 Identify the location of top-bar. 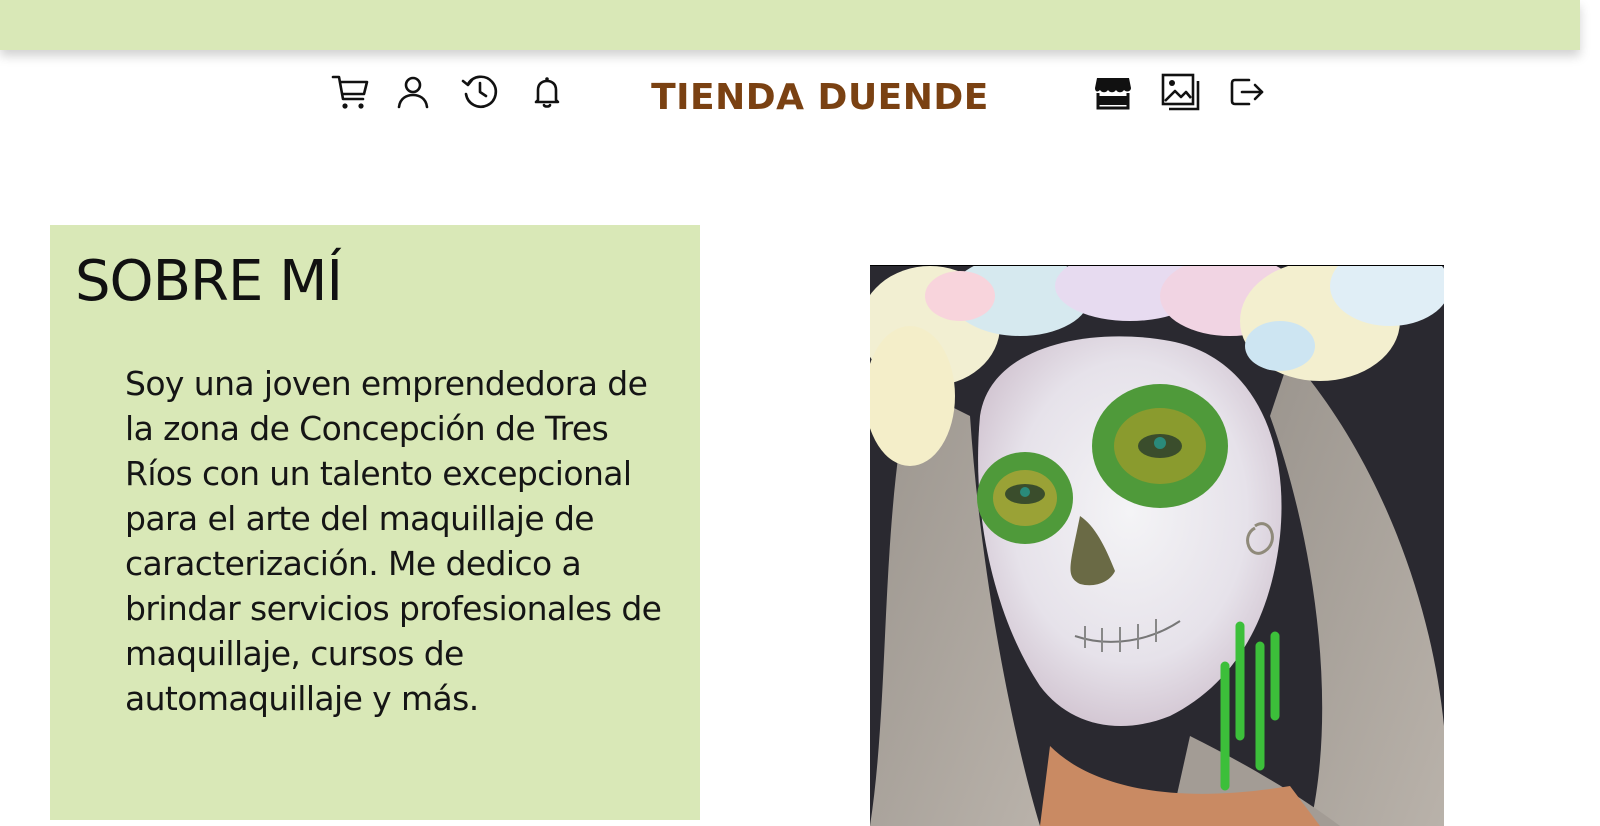
(790, 25).